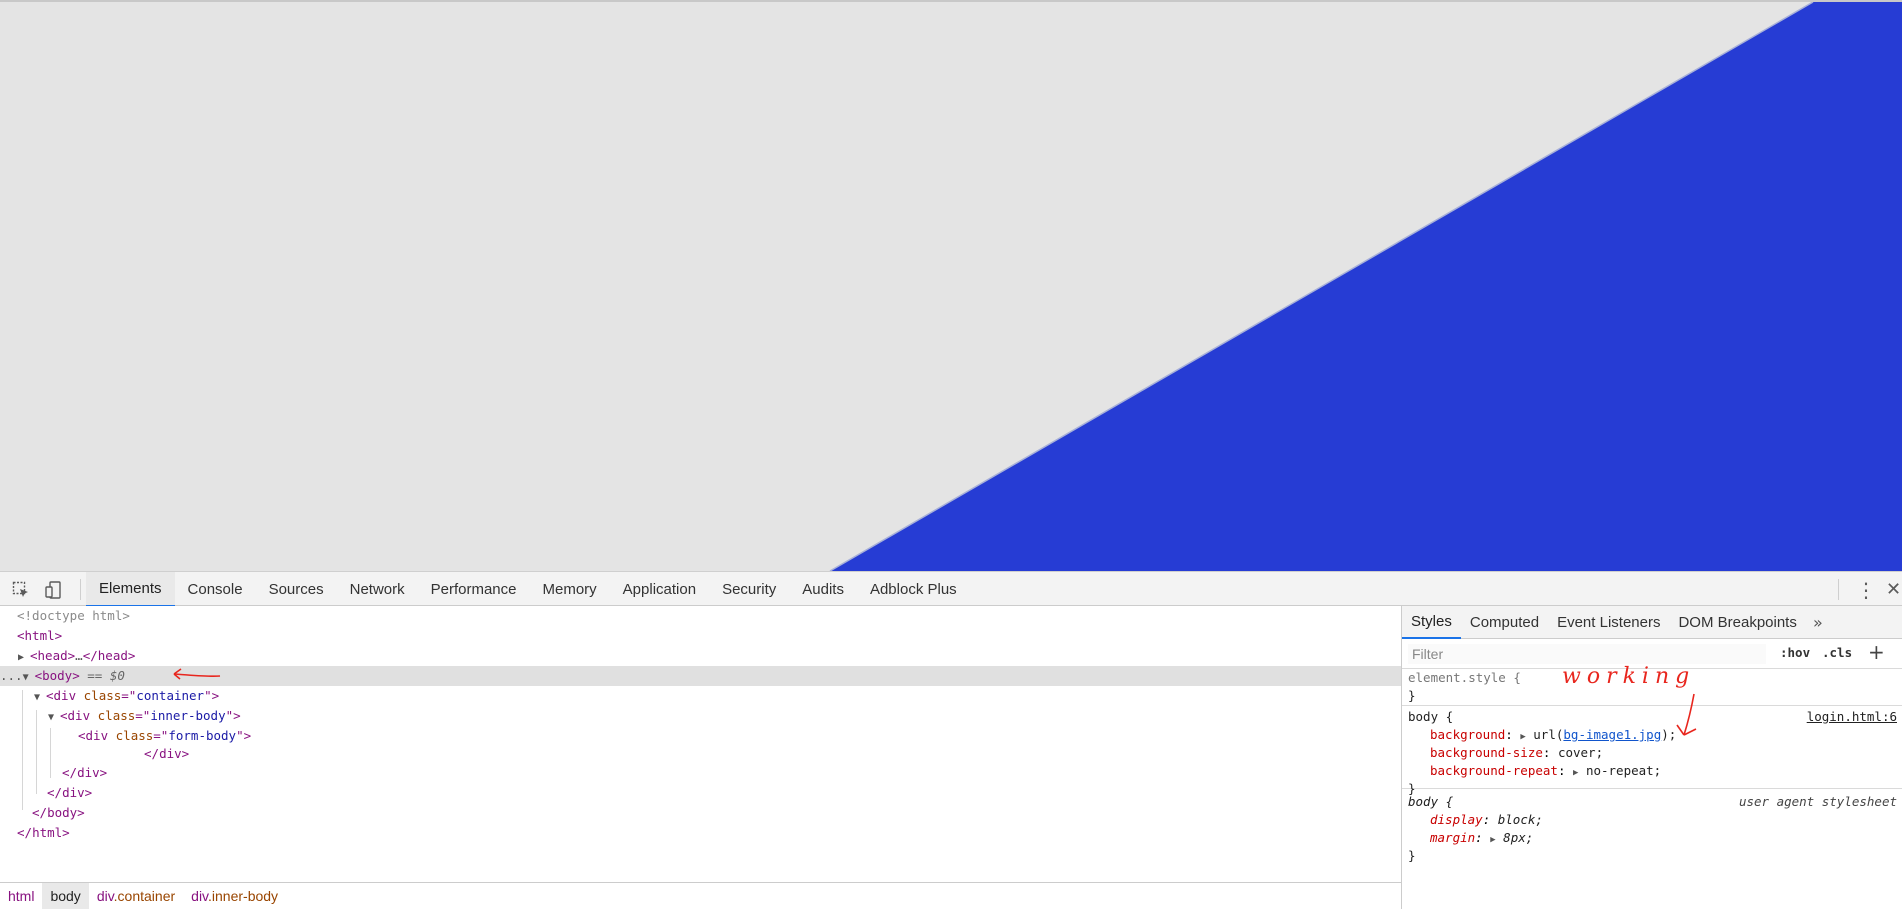 The image size is (1902, 909). What do you see at coordinates (377, 589) in the screenshot?
I see `tab-network: Network` at bounding box center [377, 589].